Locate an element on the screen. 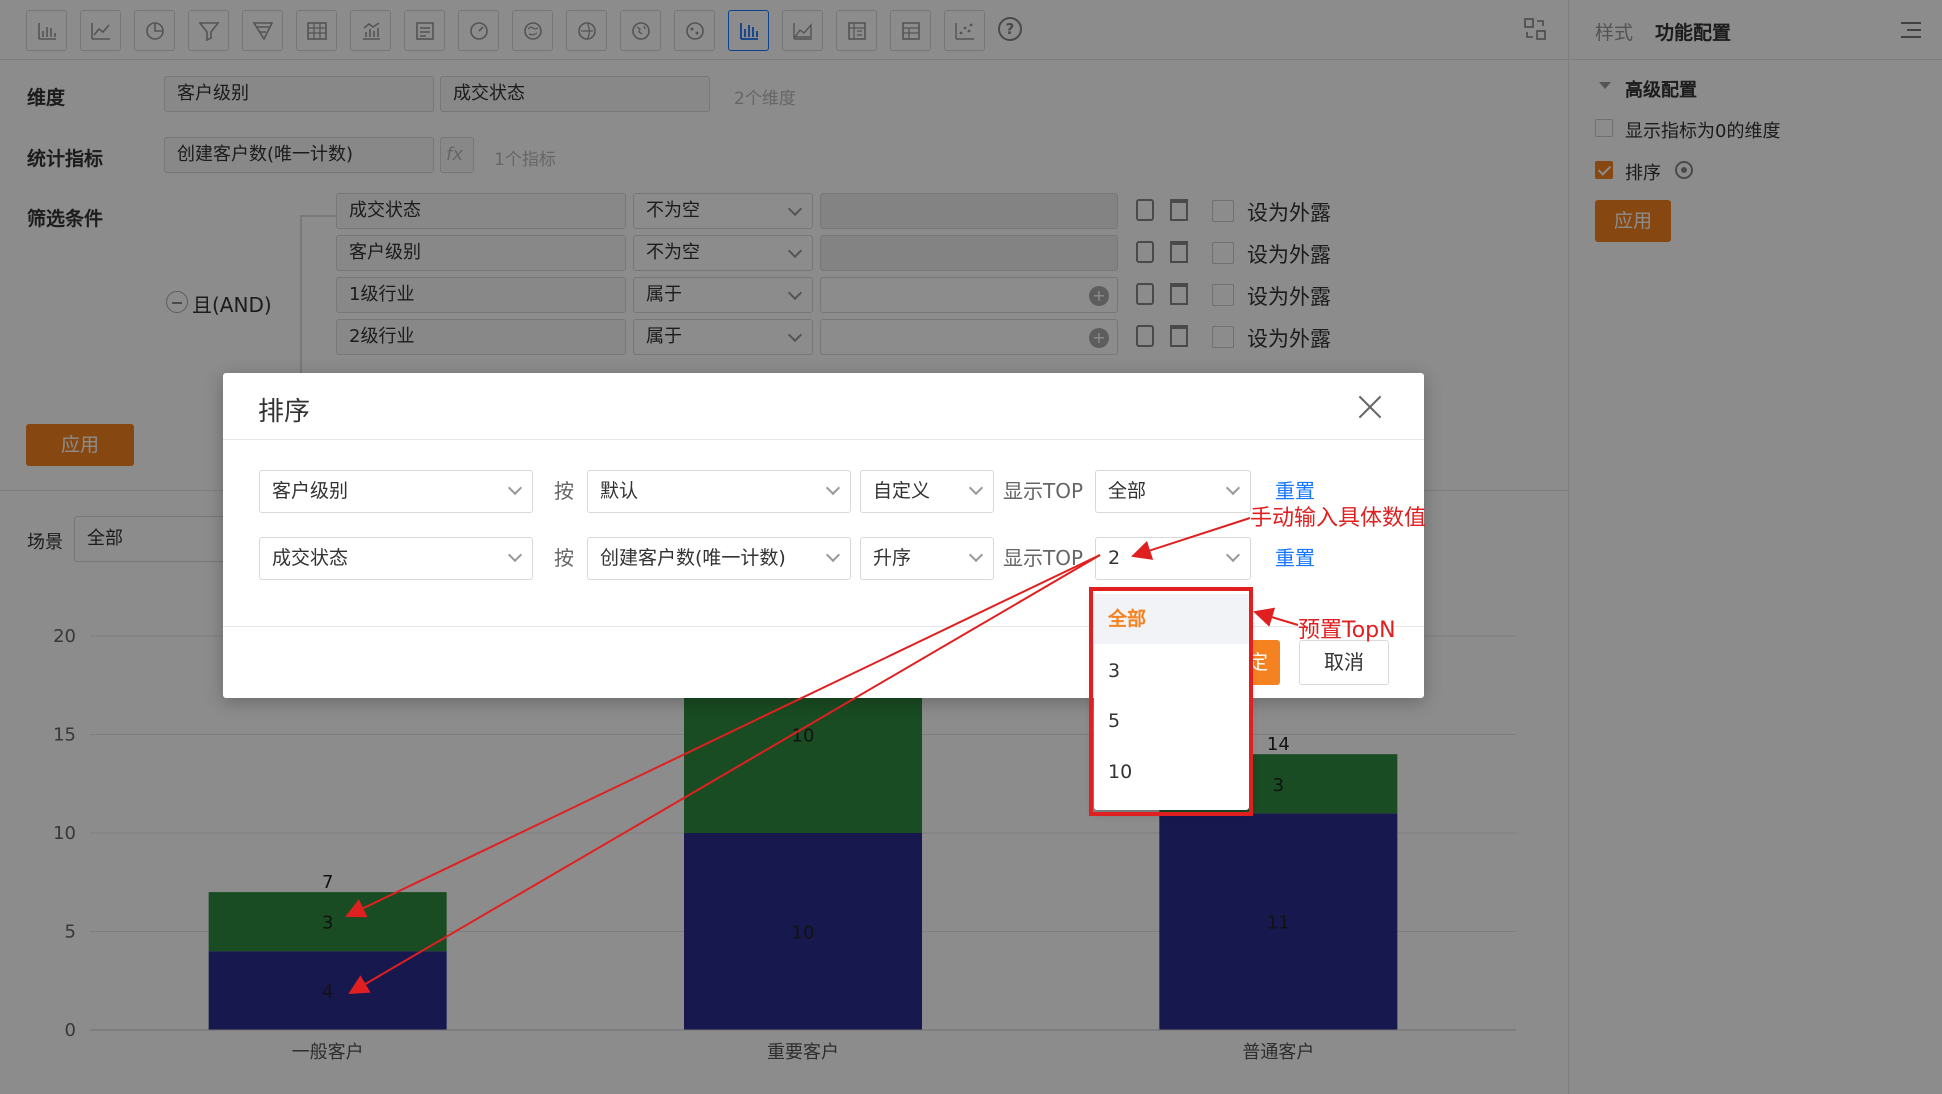  annotation-preset-topn: 预置TopN is located at coordinates (1347, 630).